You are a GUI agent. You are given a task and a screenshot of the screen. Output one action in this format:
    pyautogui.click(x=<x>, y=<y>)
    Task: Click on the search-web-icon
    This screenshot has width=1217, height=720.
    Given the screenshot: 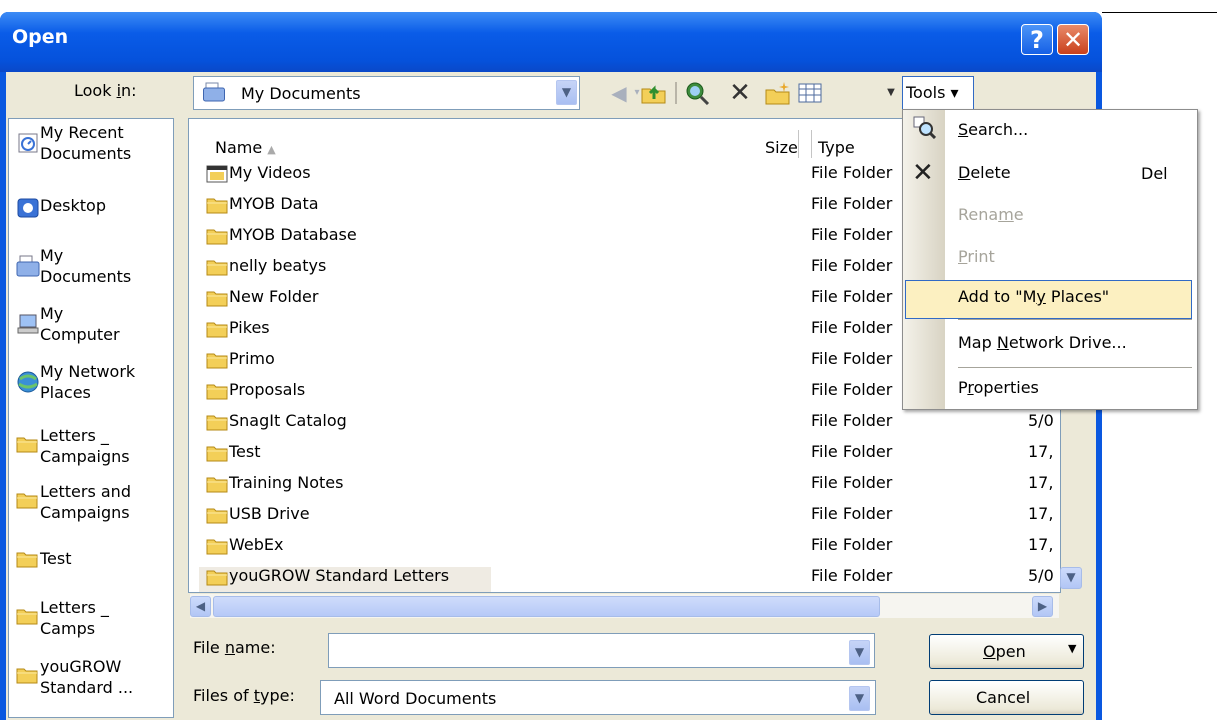 What is the action you would take?
    pyautogui.click(x=698, y=93)
    